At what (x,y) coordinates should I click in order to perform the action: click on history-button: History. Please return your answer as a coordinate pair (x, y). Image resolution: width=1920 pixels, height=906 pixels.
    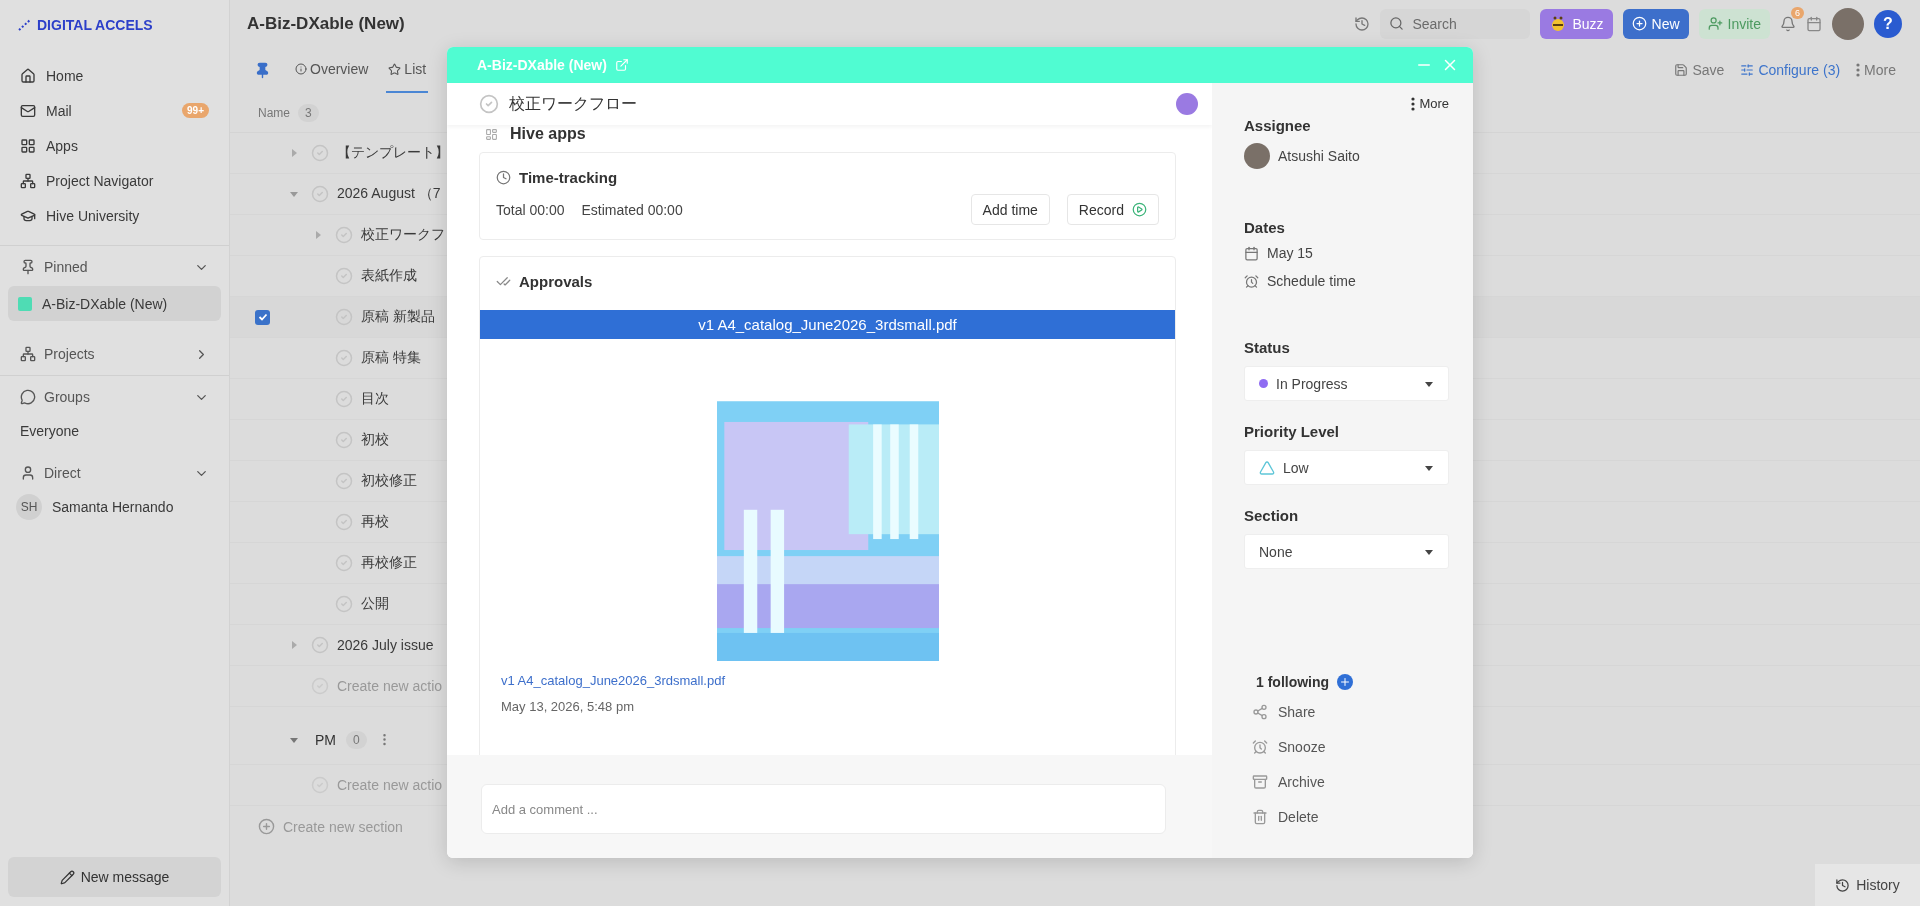
    Looking at the image, I should click on (1867, 885).